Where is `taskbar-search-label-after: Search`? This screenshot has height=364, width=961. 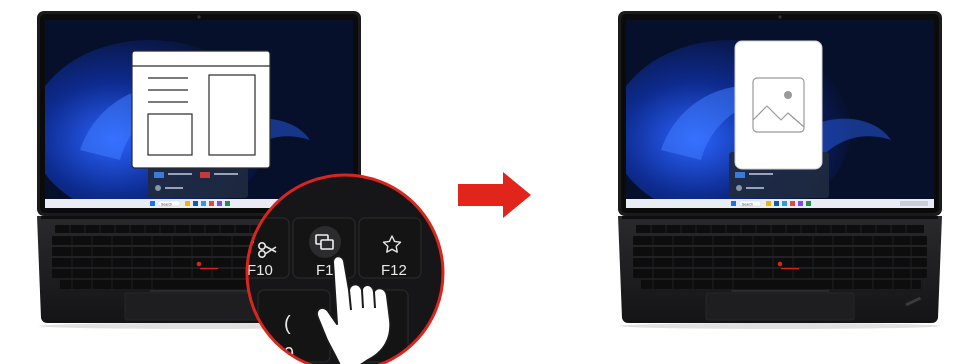
taskbar-search-label-after: Search is located at coordinates (747, 204).